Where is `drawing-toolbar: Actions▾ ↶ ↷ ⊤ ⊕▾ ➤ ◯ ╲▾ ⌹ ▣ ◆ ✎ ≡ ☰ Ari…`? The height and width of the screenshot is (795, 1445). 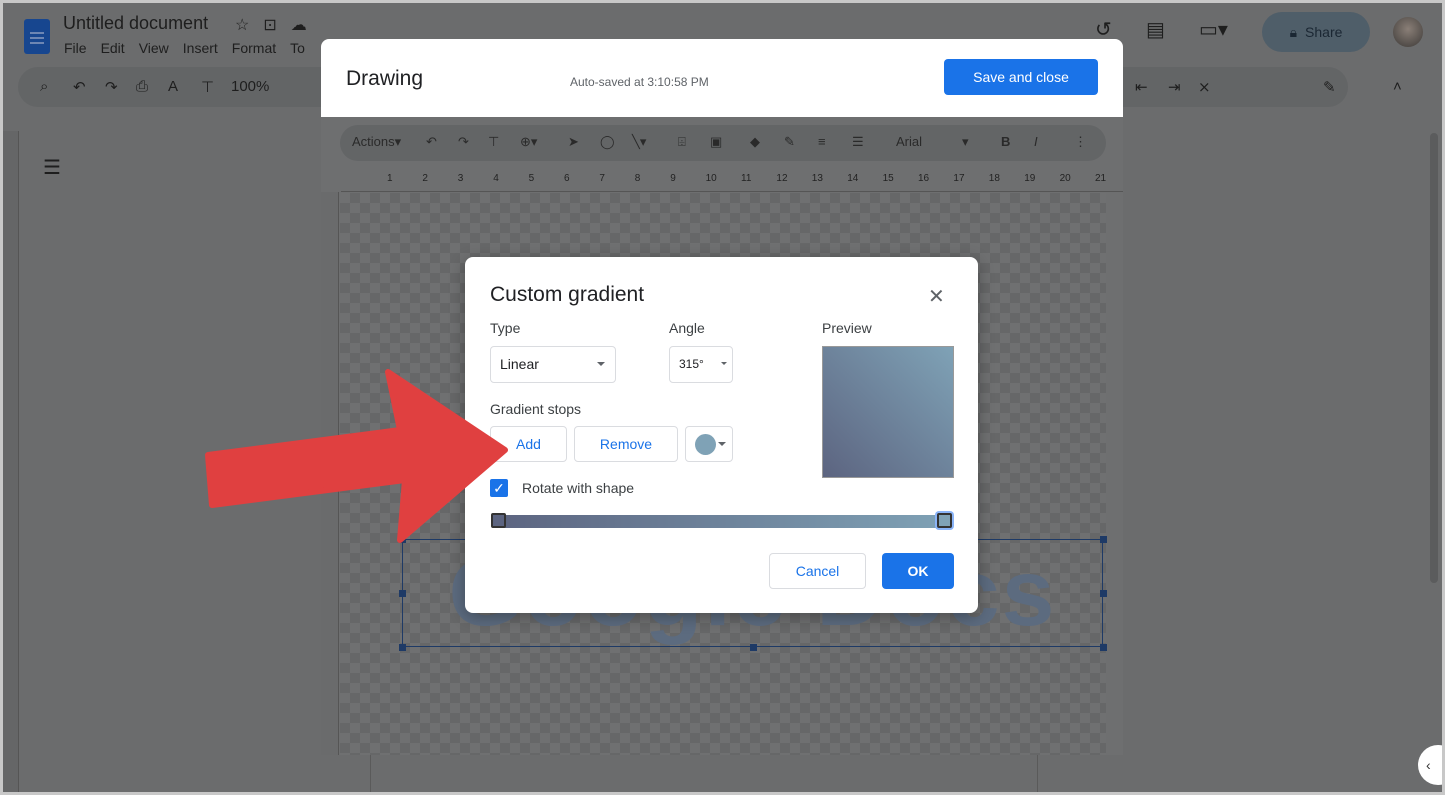
drawing-toolbar: Actions▾ ↶ ↷ ⊤ ⊕▾ ➤ ◯ ╲▾ ⌹ ▣ ◆ ✎ ≡ ☰ Ari… is located at coordinates (723, 143).